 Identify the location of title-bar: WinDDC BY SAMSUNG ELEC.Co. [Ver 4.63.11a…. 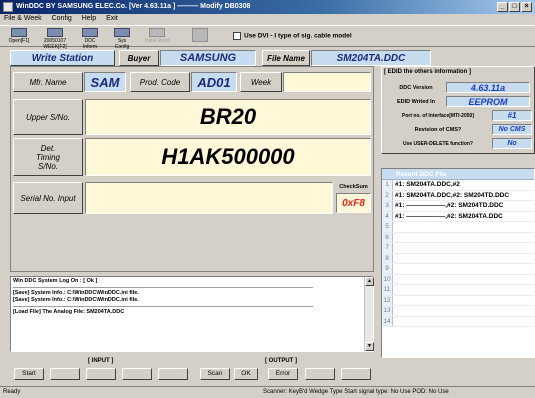
(267, 7).